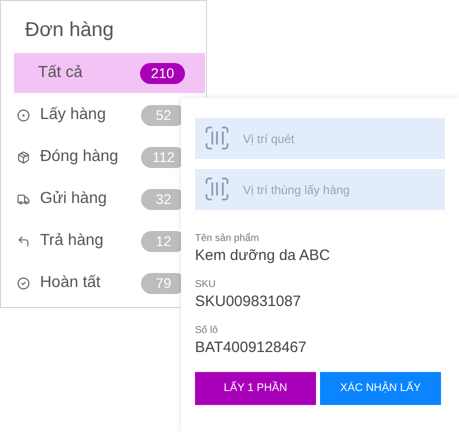  What do you see at coordinates (251, 348) in the screenshot?
I see `detail-value: BAT4009128467` at bounding box center [251, 348].